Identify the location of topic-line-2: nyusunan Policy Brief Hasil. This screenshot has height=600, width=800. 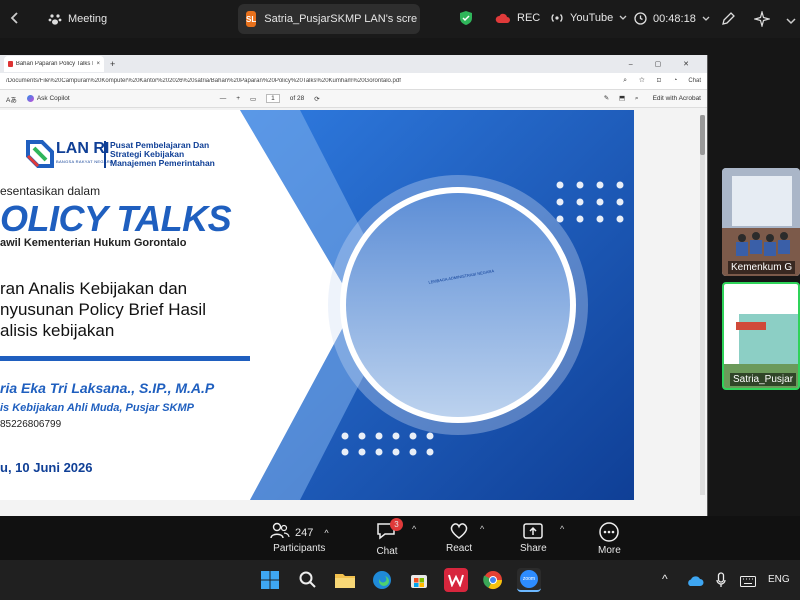
(103, 309).